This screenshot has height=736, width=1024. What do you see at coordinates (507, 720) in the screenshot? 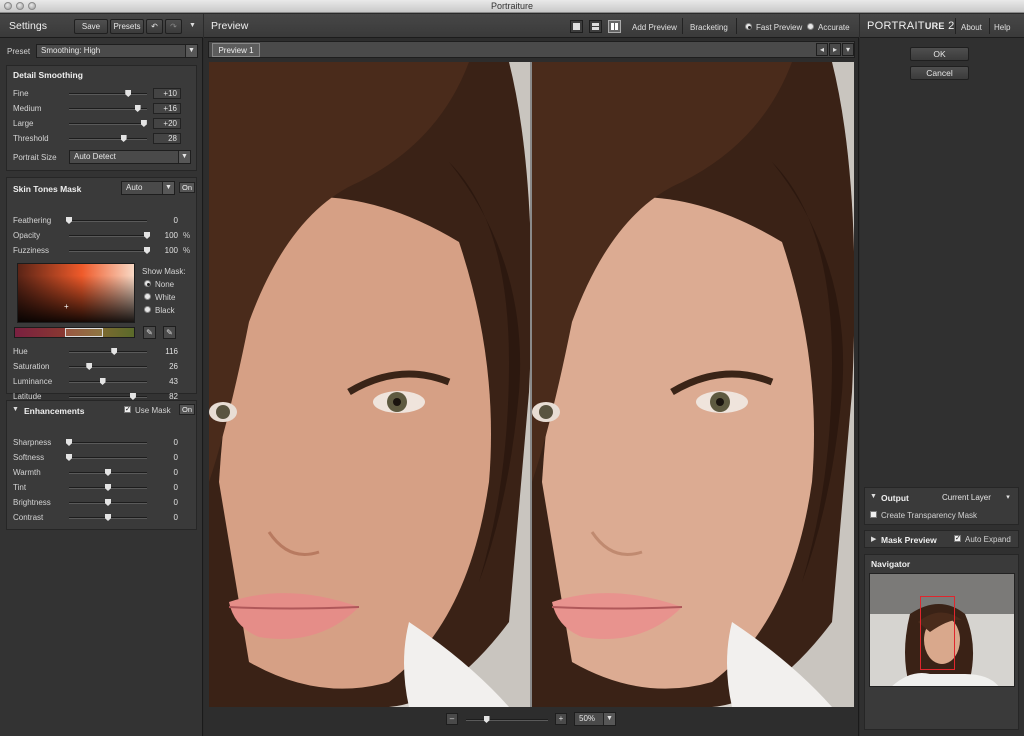
I see `zoom-slider-track` at bounding box center [507, 720].